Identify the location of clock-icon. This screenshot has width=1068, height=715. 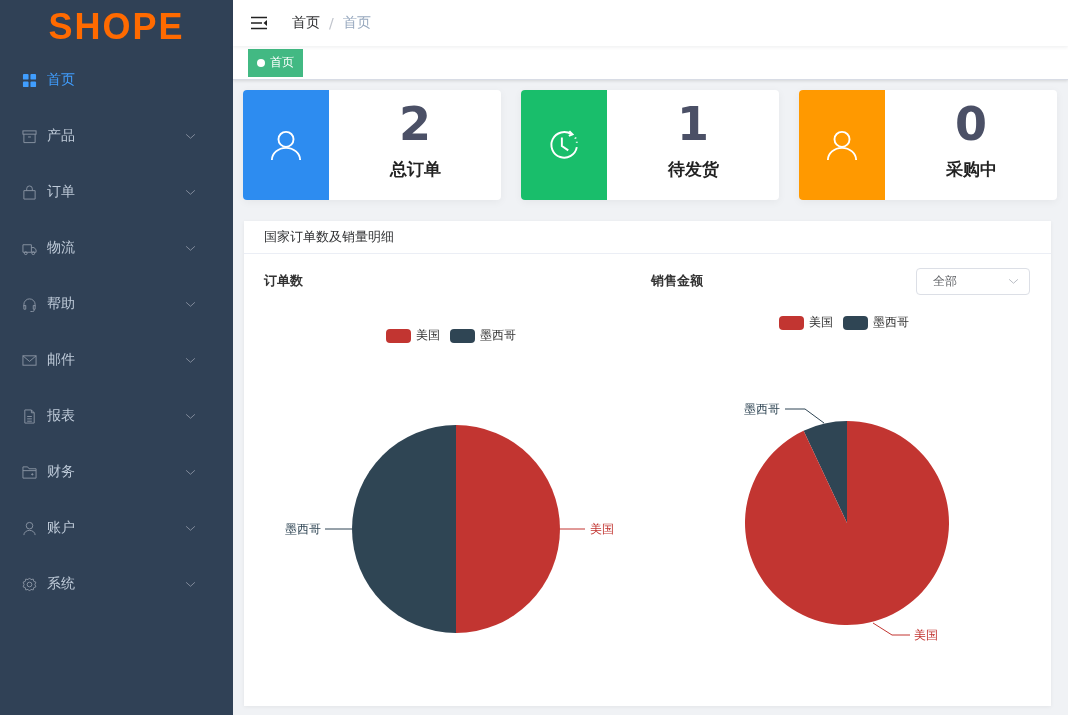
(564, 145).